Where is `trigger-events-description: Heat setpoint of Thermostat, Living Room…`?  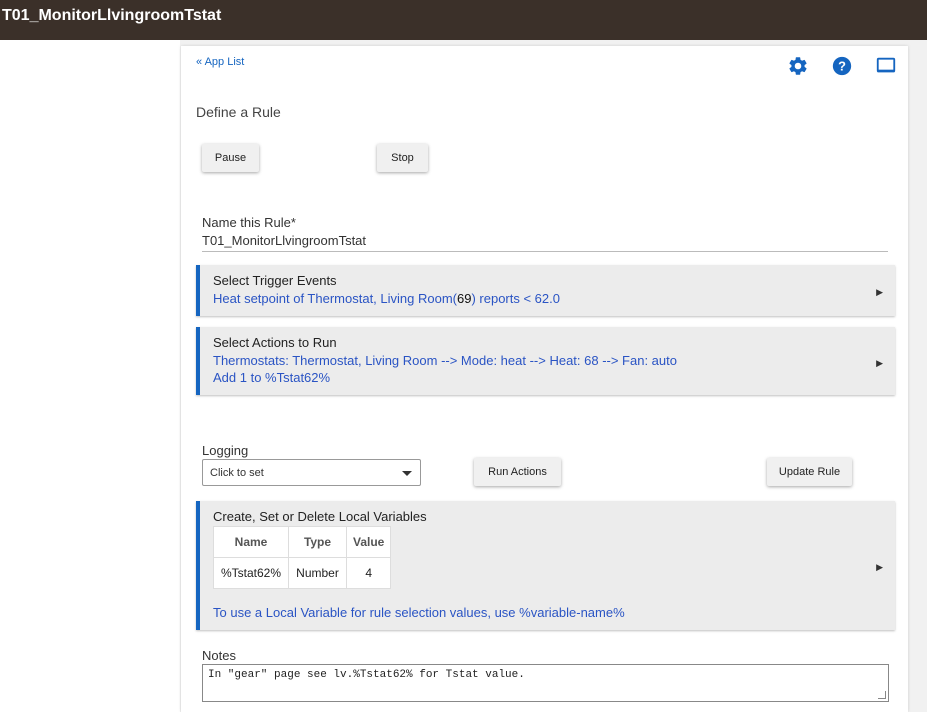 trigger-events-description: Heat setpoint of Thermostat, Living Room… is located at coordinates (386, 298).